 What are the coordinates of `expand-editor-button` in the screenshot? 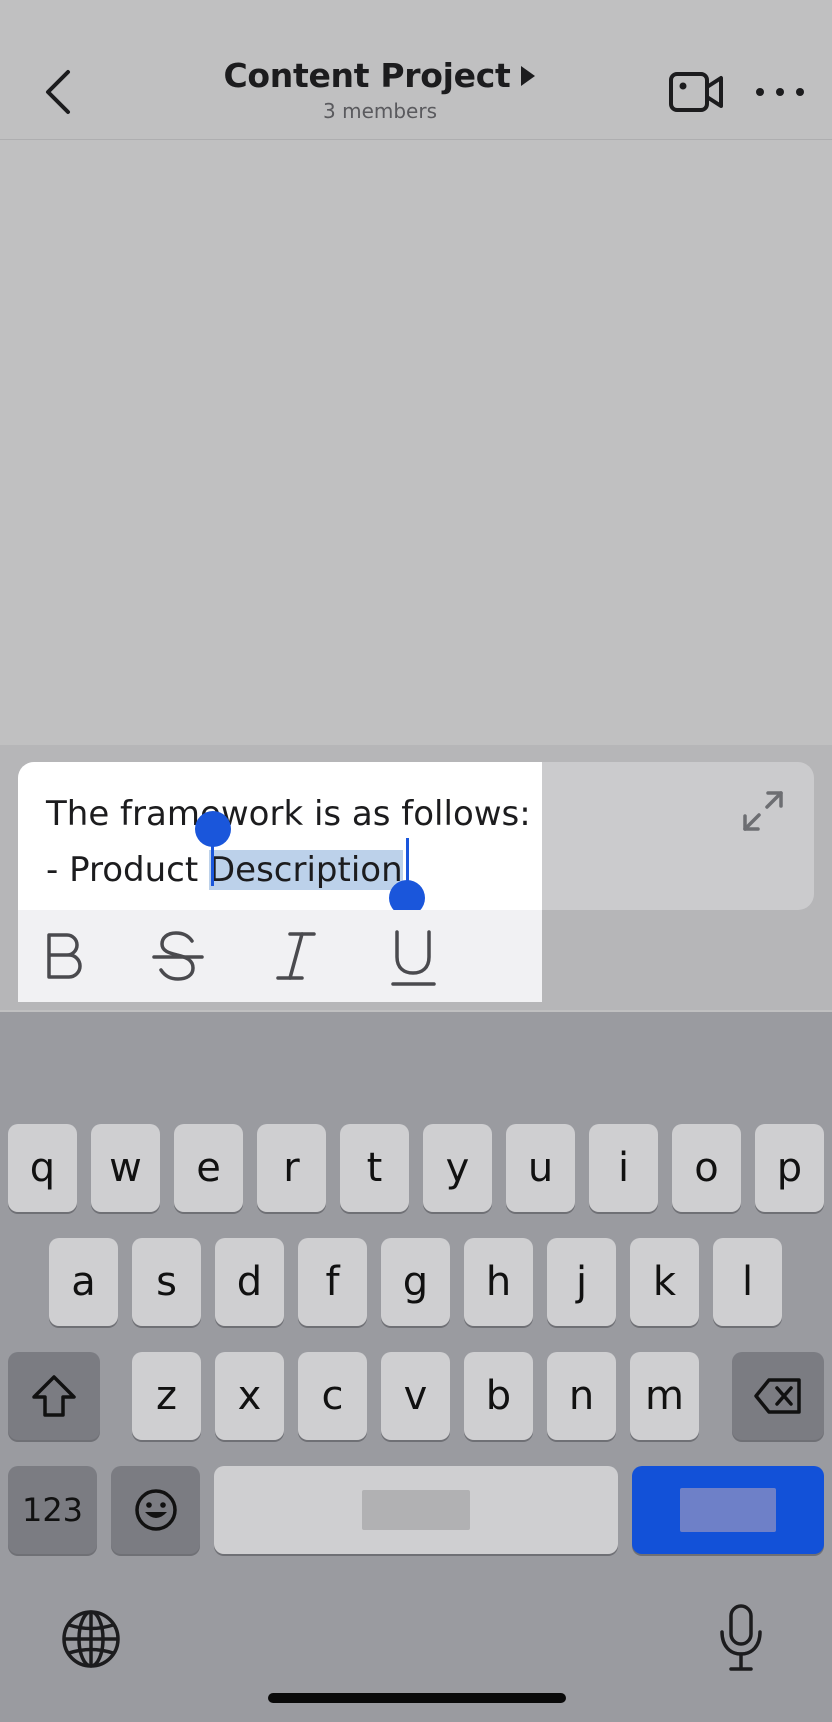 It's located at (763, 811).